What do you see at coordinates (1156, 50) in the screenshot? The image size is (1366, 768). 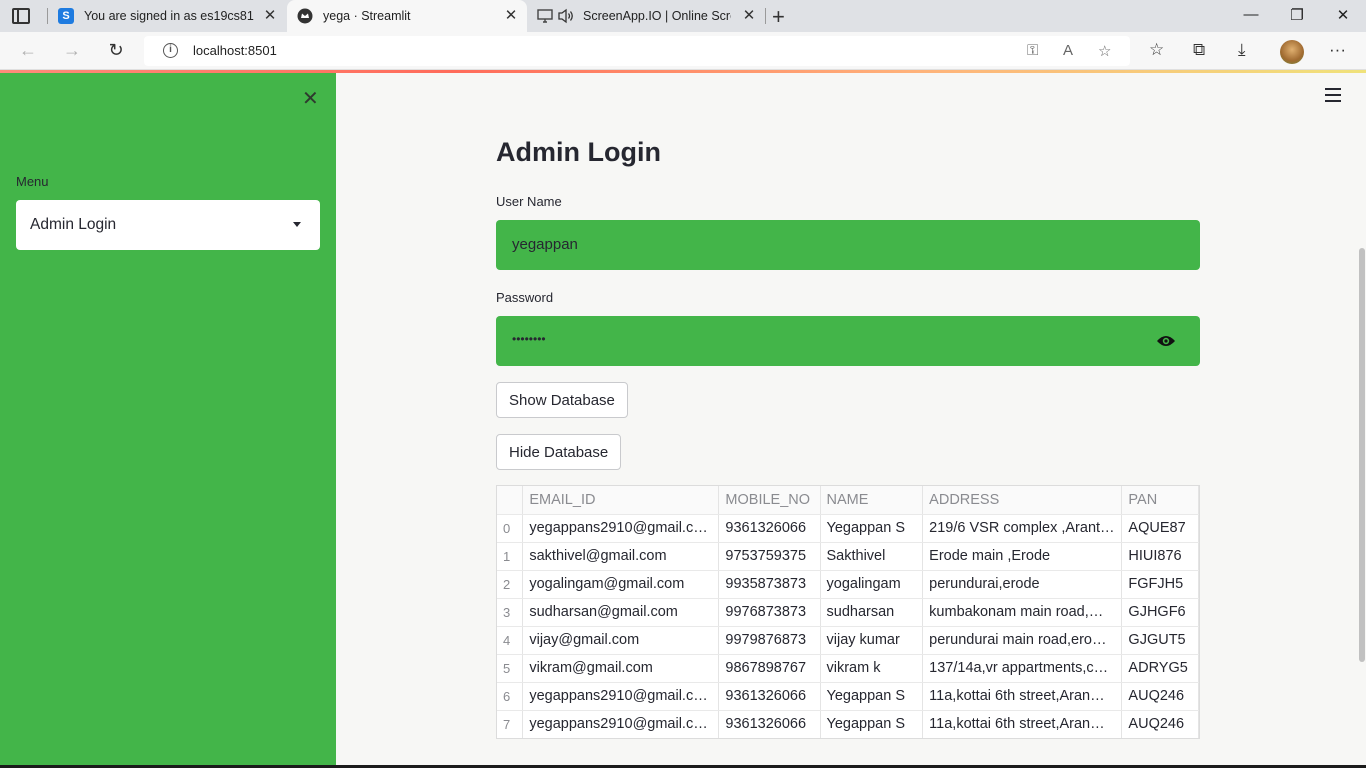 I see `favorites-icon: ☆` at bounding box center [1156, 50].